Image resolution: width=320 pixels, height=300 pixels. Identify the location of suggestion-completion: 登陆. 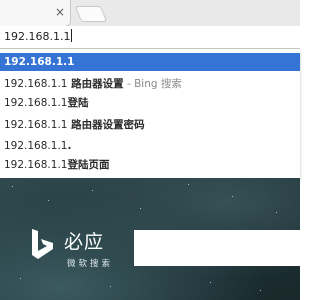
(78, 103).